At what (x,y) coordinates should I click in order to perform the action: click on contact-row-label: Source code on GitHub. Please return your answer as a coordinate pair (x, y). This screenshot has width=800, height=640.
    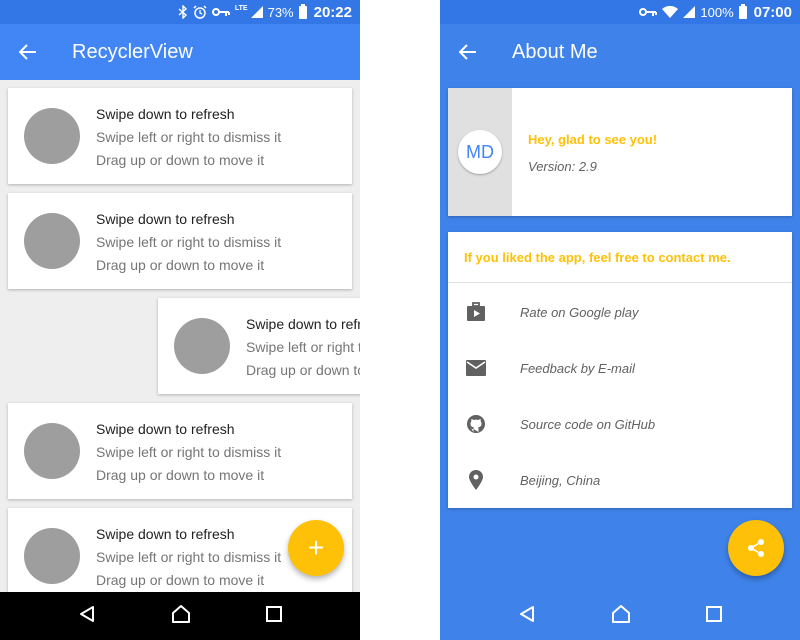
    Looking at the image, I should click on (588, 424).